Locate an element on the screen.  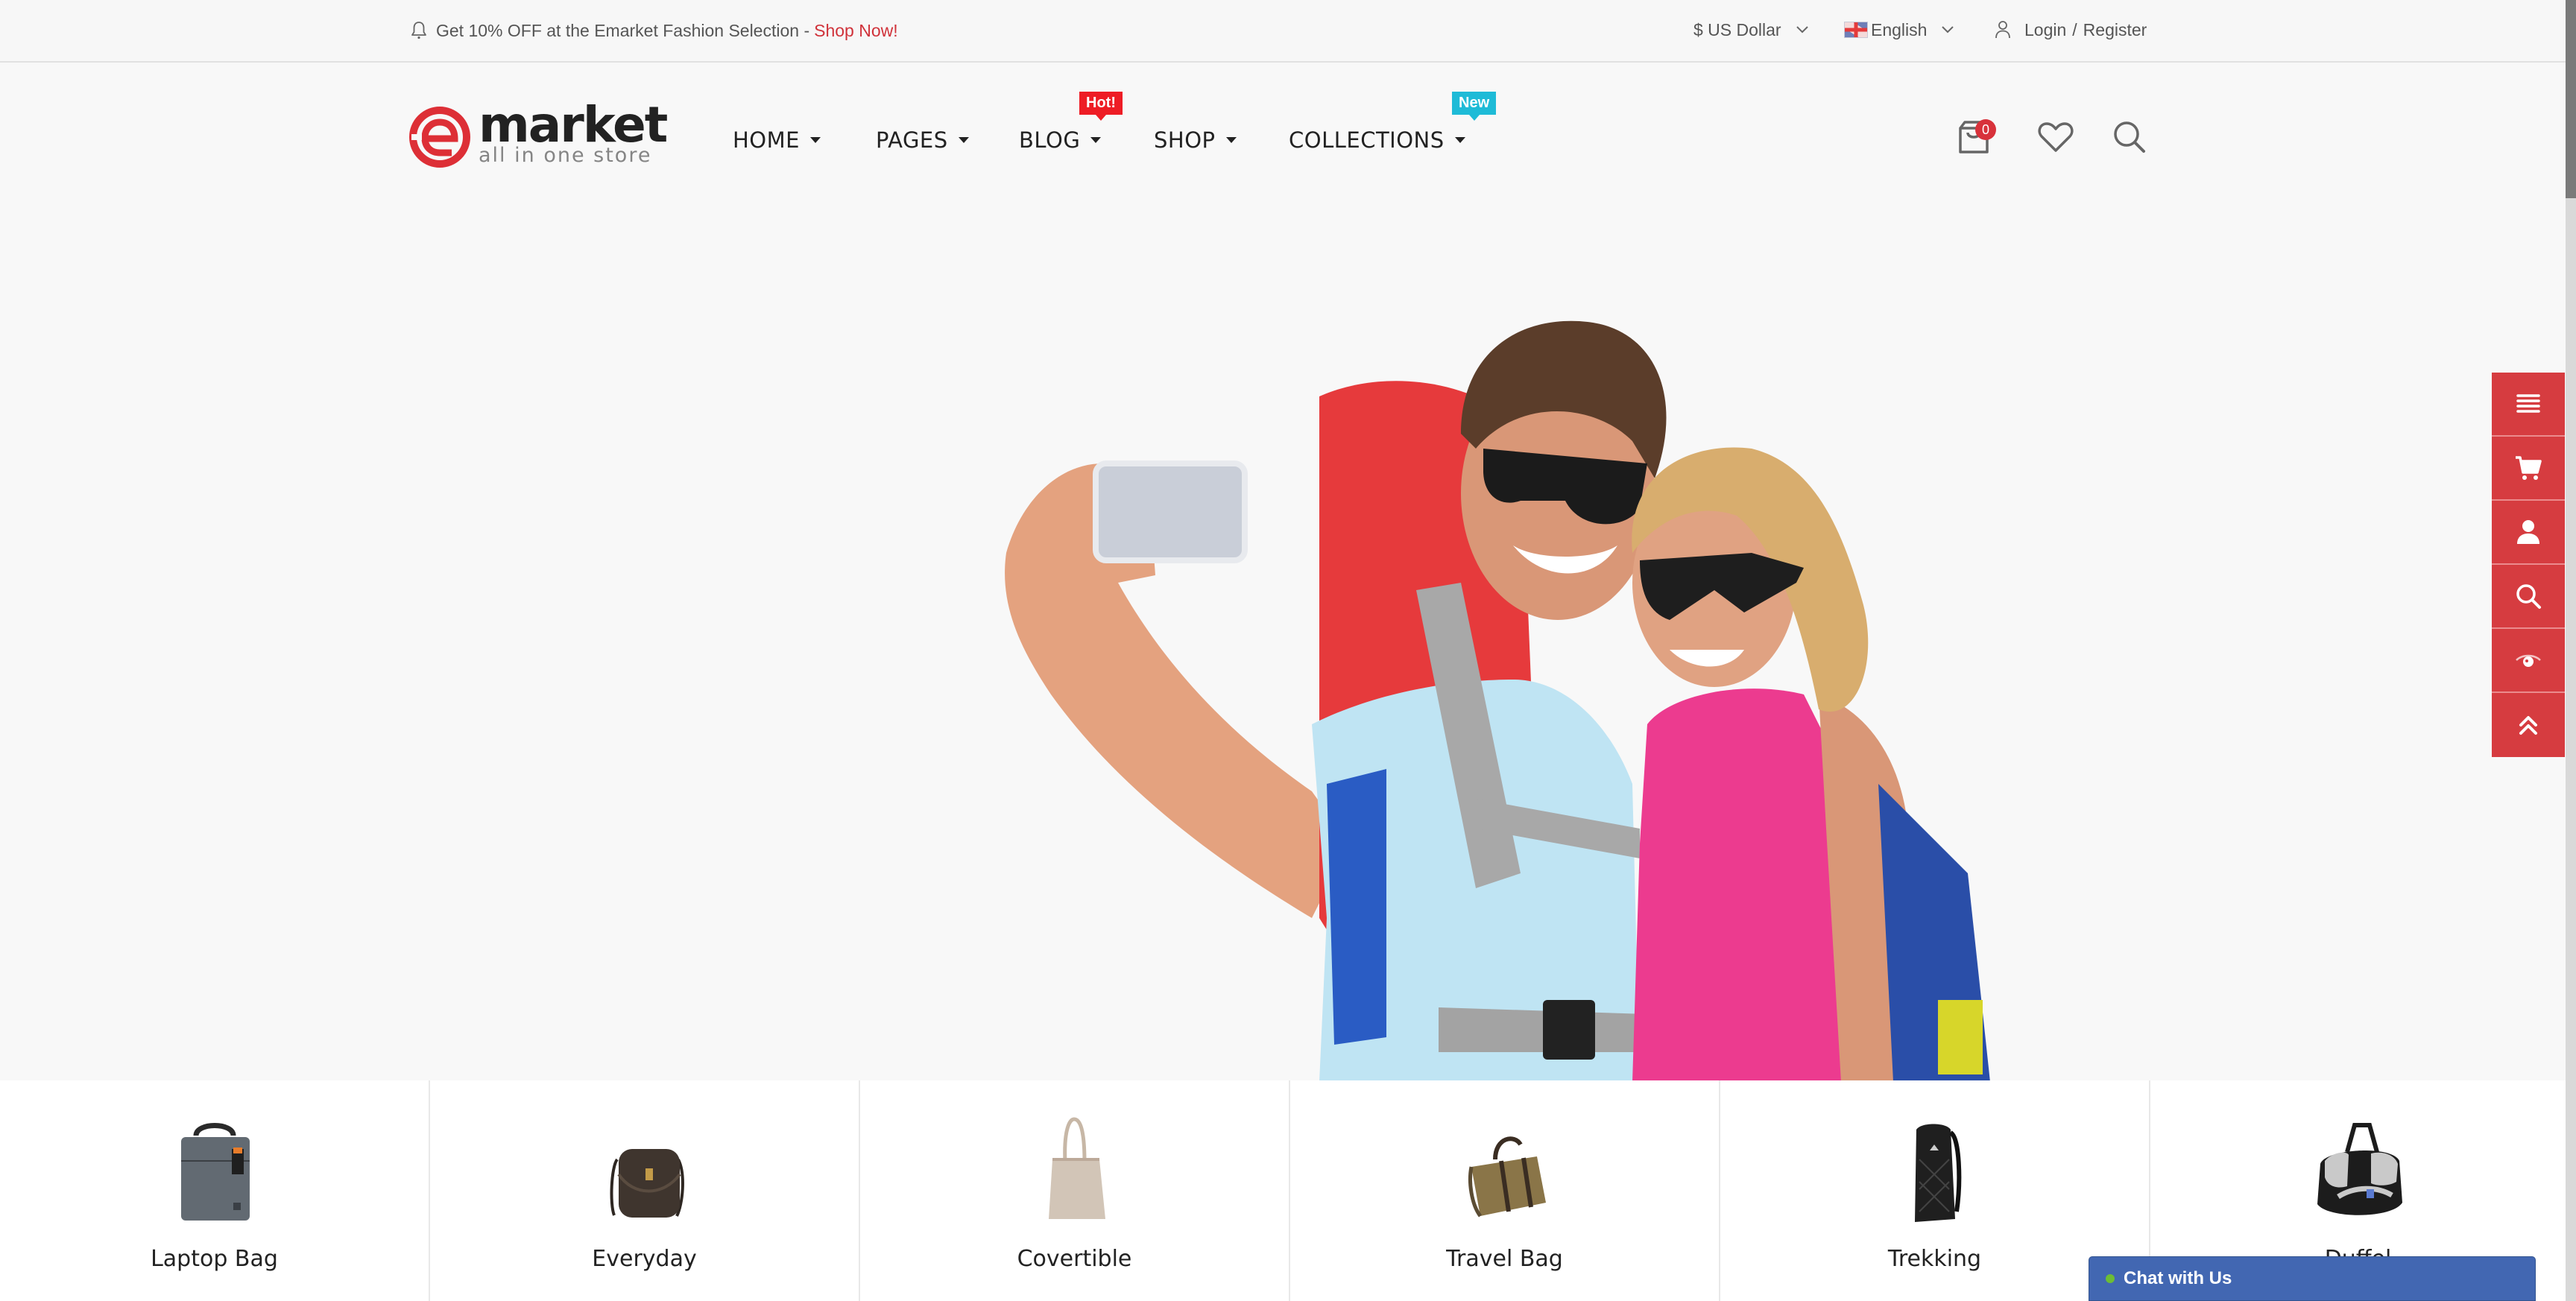
category-label: Covertible is located at coordinates (1074, 1259).